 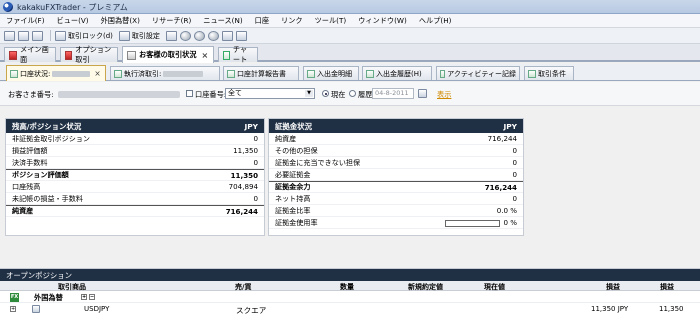 I want to click on fx-icon: FX, so click(x=14, y=297).